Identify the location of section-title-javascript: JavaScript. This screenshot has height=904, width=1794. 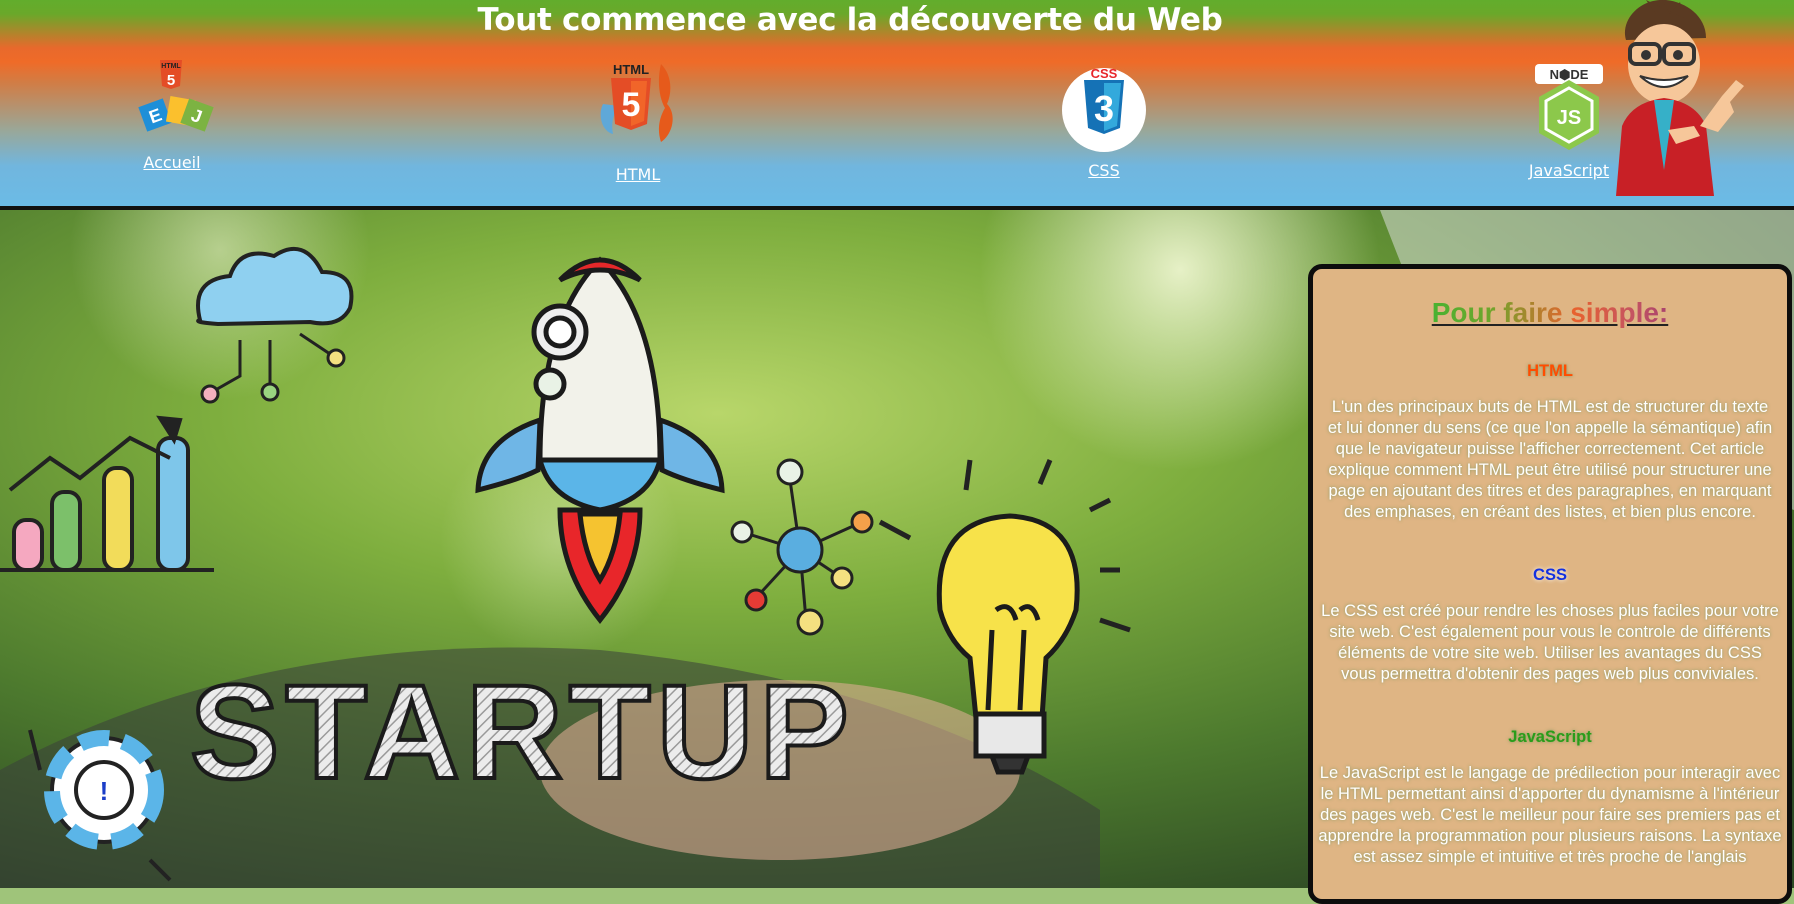
(1550, 737).